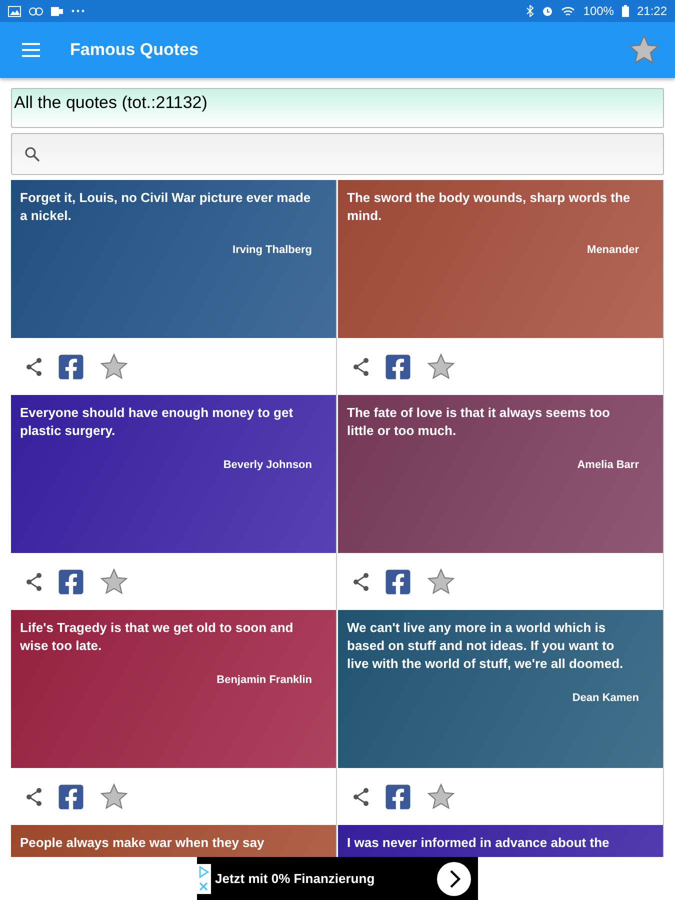 The image size is (675, 900). What do you see at coordinates (485, 646) in the screenshot?
I see `quote-text: We can't live any more in a world which is based on stuff and not ideas. If you want to live with the world of stuff, we're all doomed.` at bounding box center [485, 646].